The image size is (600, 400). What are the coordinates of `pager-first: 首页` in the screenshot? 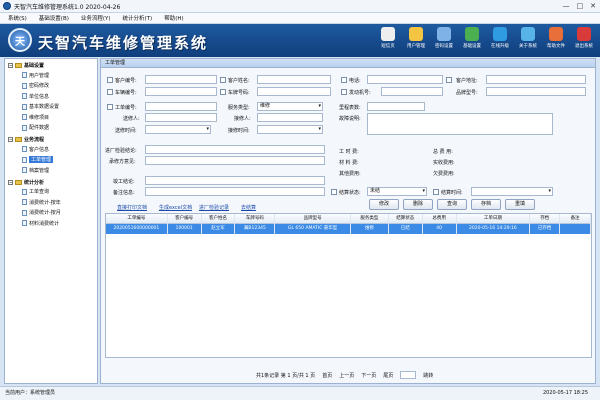 It's located at (327, 375).